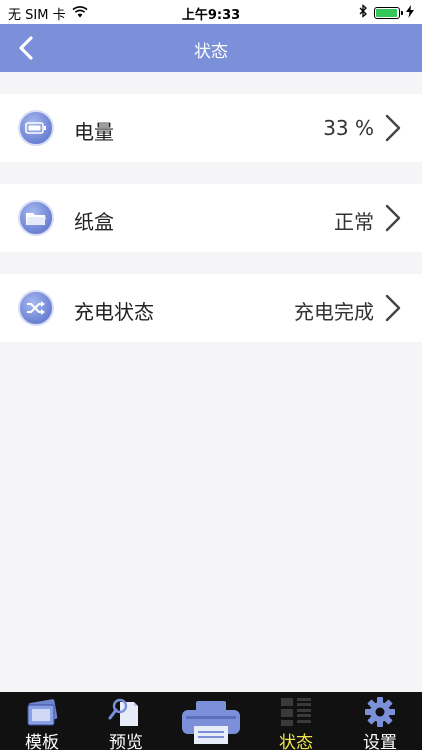  What do you see at coordinates (388, 13) in the screenshot?
I see `battery-indicator` at bounding box center [388, 13].